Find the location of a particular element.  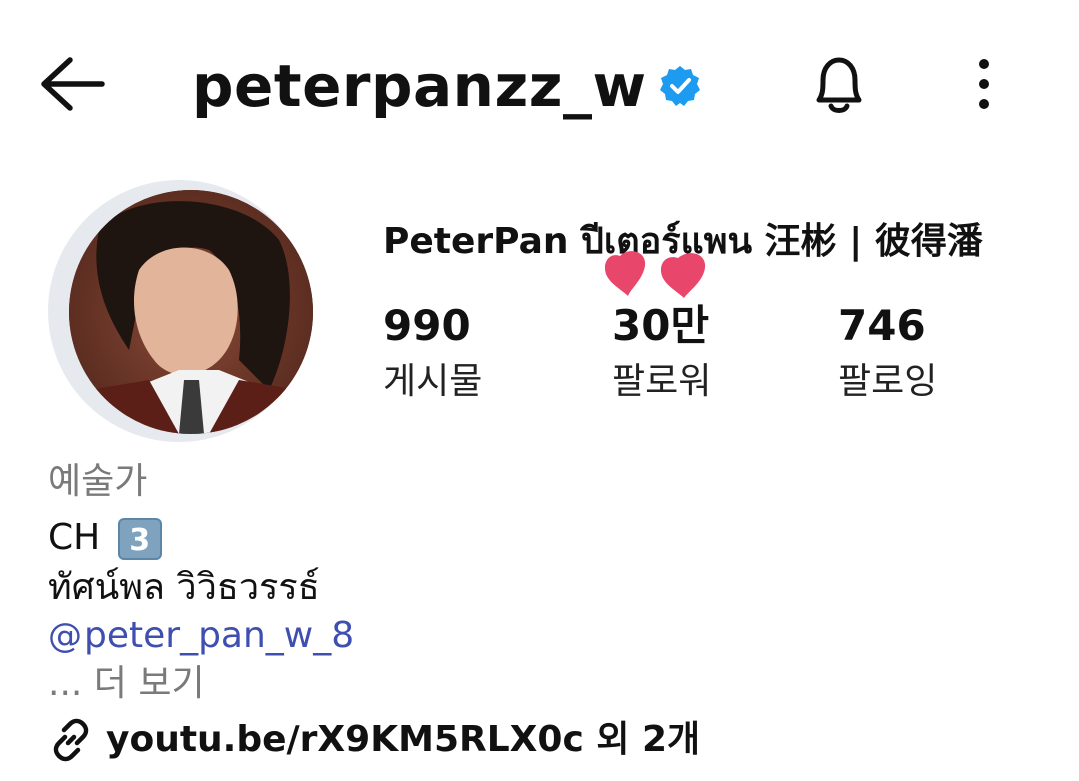

back-arrow-icon is located at coordinates (73, 84).